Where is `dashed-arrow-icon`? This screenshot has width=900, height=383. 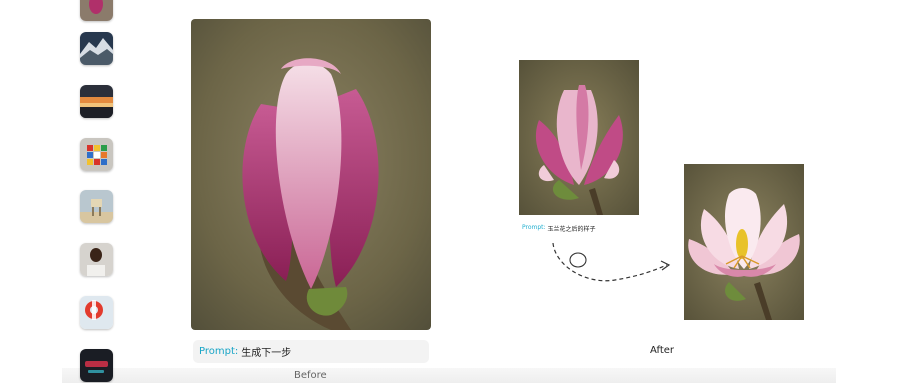
dashed-arrow-icon is located at coordinates (611, 262).